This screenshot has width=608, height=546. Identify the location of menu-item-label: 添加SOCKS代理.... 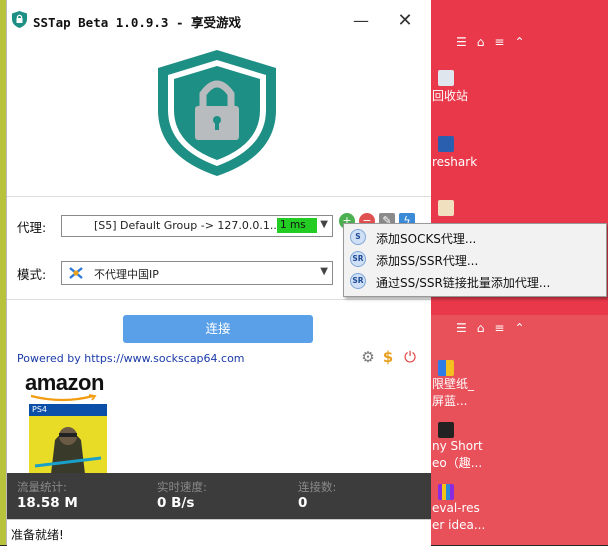
(426, 239).